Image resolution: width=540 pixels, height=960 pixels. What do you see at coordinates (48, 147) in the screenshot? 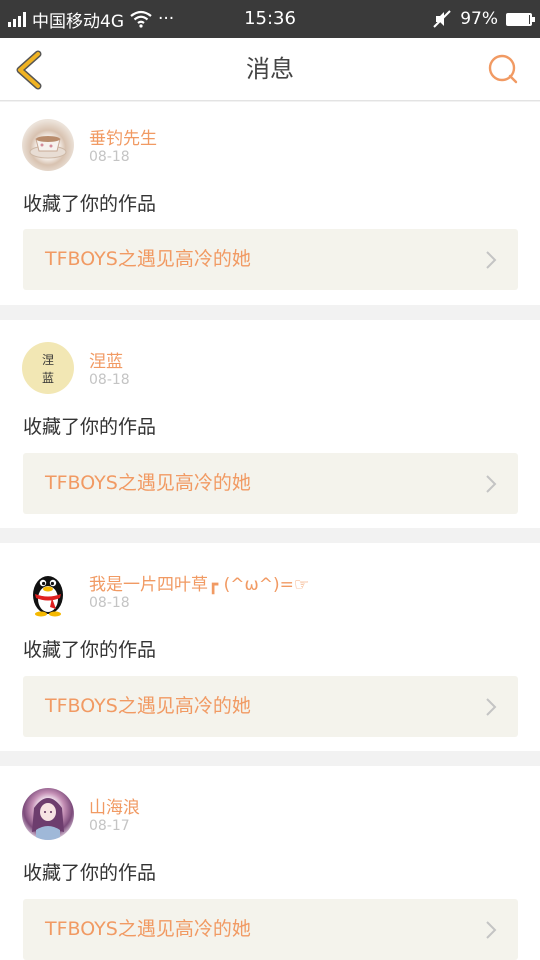
I see `teacup-icon` at bounding box center [48, 147].